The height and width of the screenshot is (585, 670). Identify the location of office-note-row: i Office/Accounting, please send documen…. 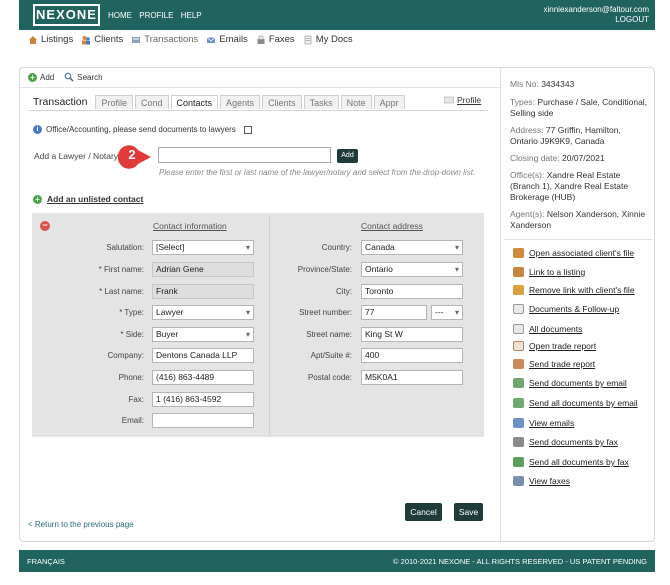
(142, 129).